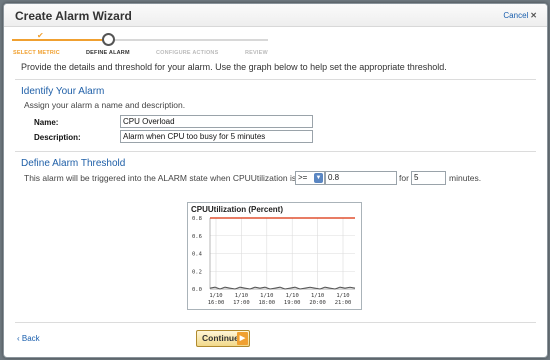 This screenshot has height=360, width=550. Describe the element at coordinates (267, 303) in the screenshot. I see `x-tick-time: 18:00` at that location.